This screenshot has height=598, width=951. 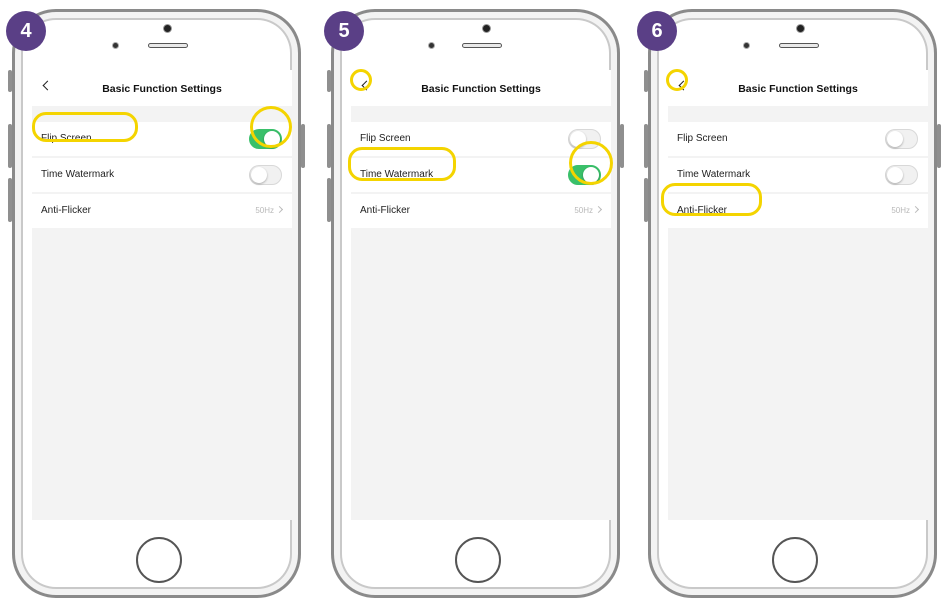 I want to click on step-badge-5: 5, so click(x=344, y=31).